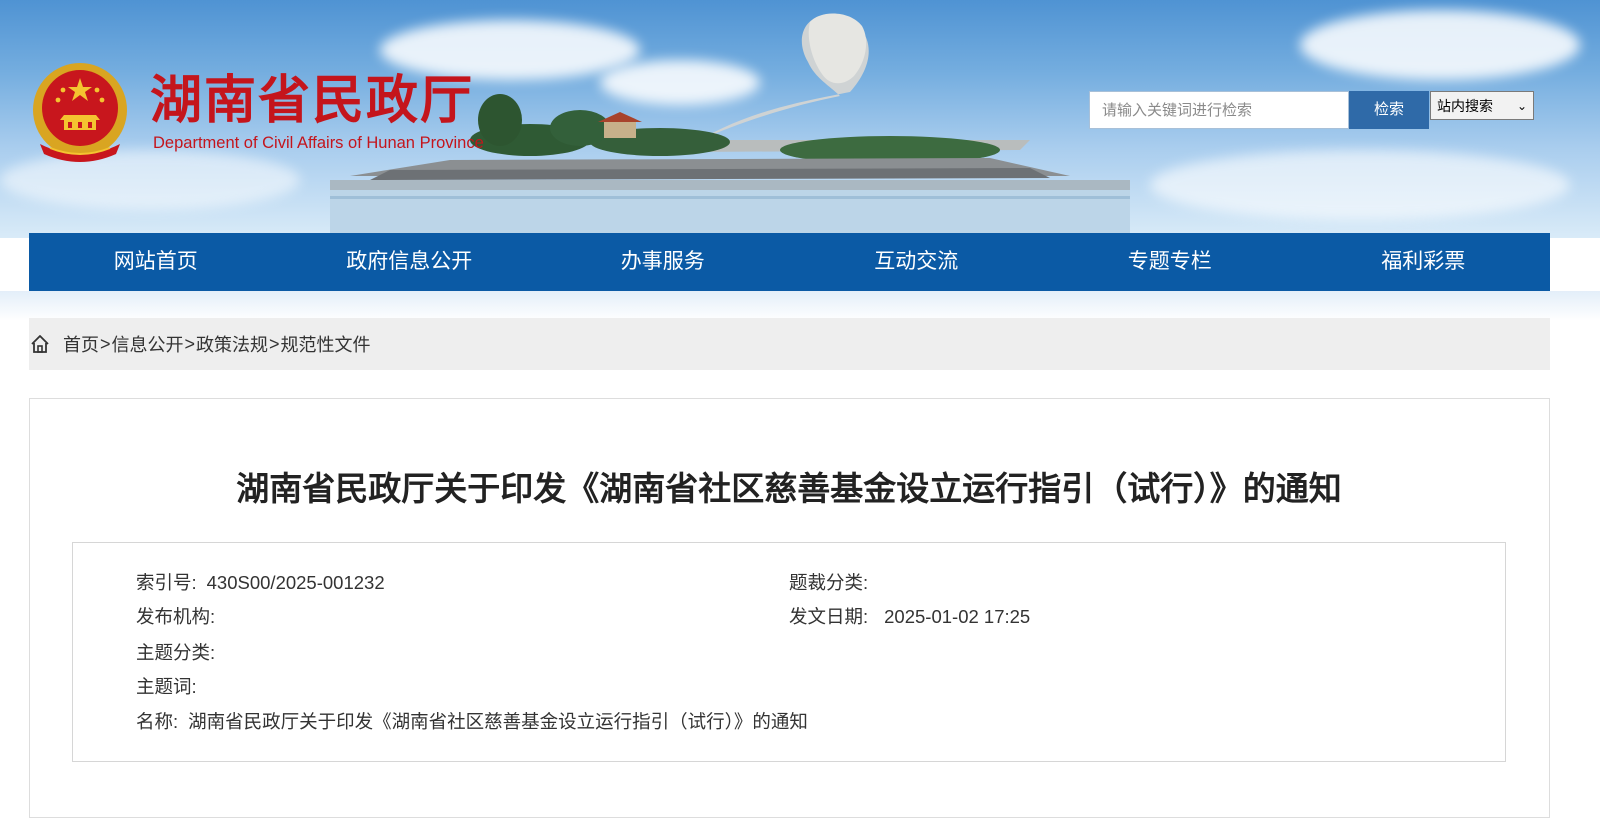 The height and width of the screenshot is (818, 1600). I want to click on breadcrumb-info-disclosure: 信息公开, so click(148, 344).